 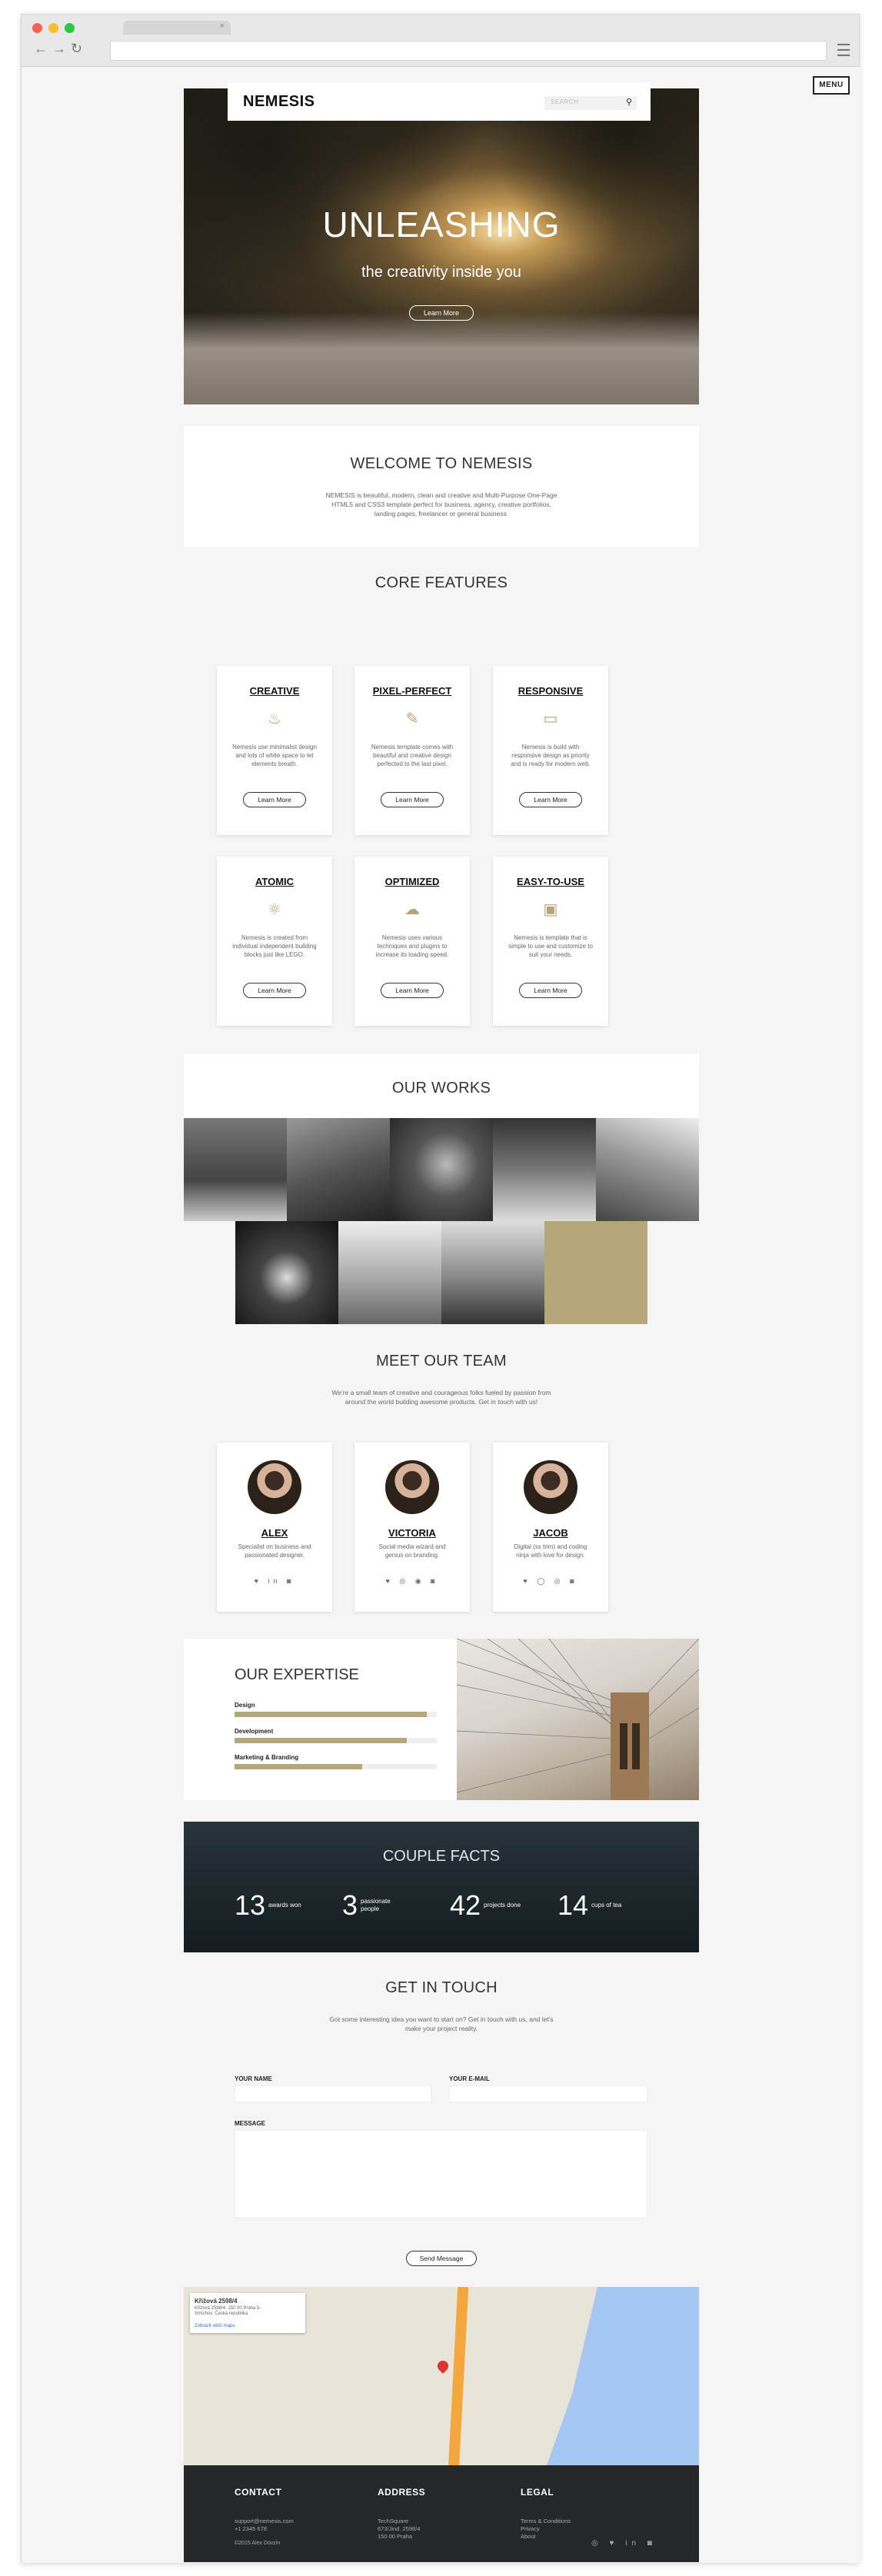 What do you see at coordinates (546, 2514) in the screenshot?
I see `footer-legal: LEGAL Terms & Conditions Privacy About` at bounding box center [546, 2514].